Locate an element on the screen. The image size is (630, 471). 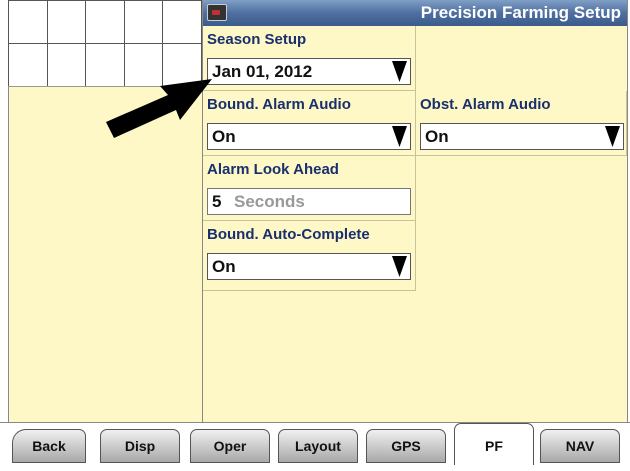
obstacle-alarm-audio-value: On is located at coordinates (437, 136).